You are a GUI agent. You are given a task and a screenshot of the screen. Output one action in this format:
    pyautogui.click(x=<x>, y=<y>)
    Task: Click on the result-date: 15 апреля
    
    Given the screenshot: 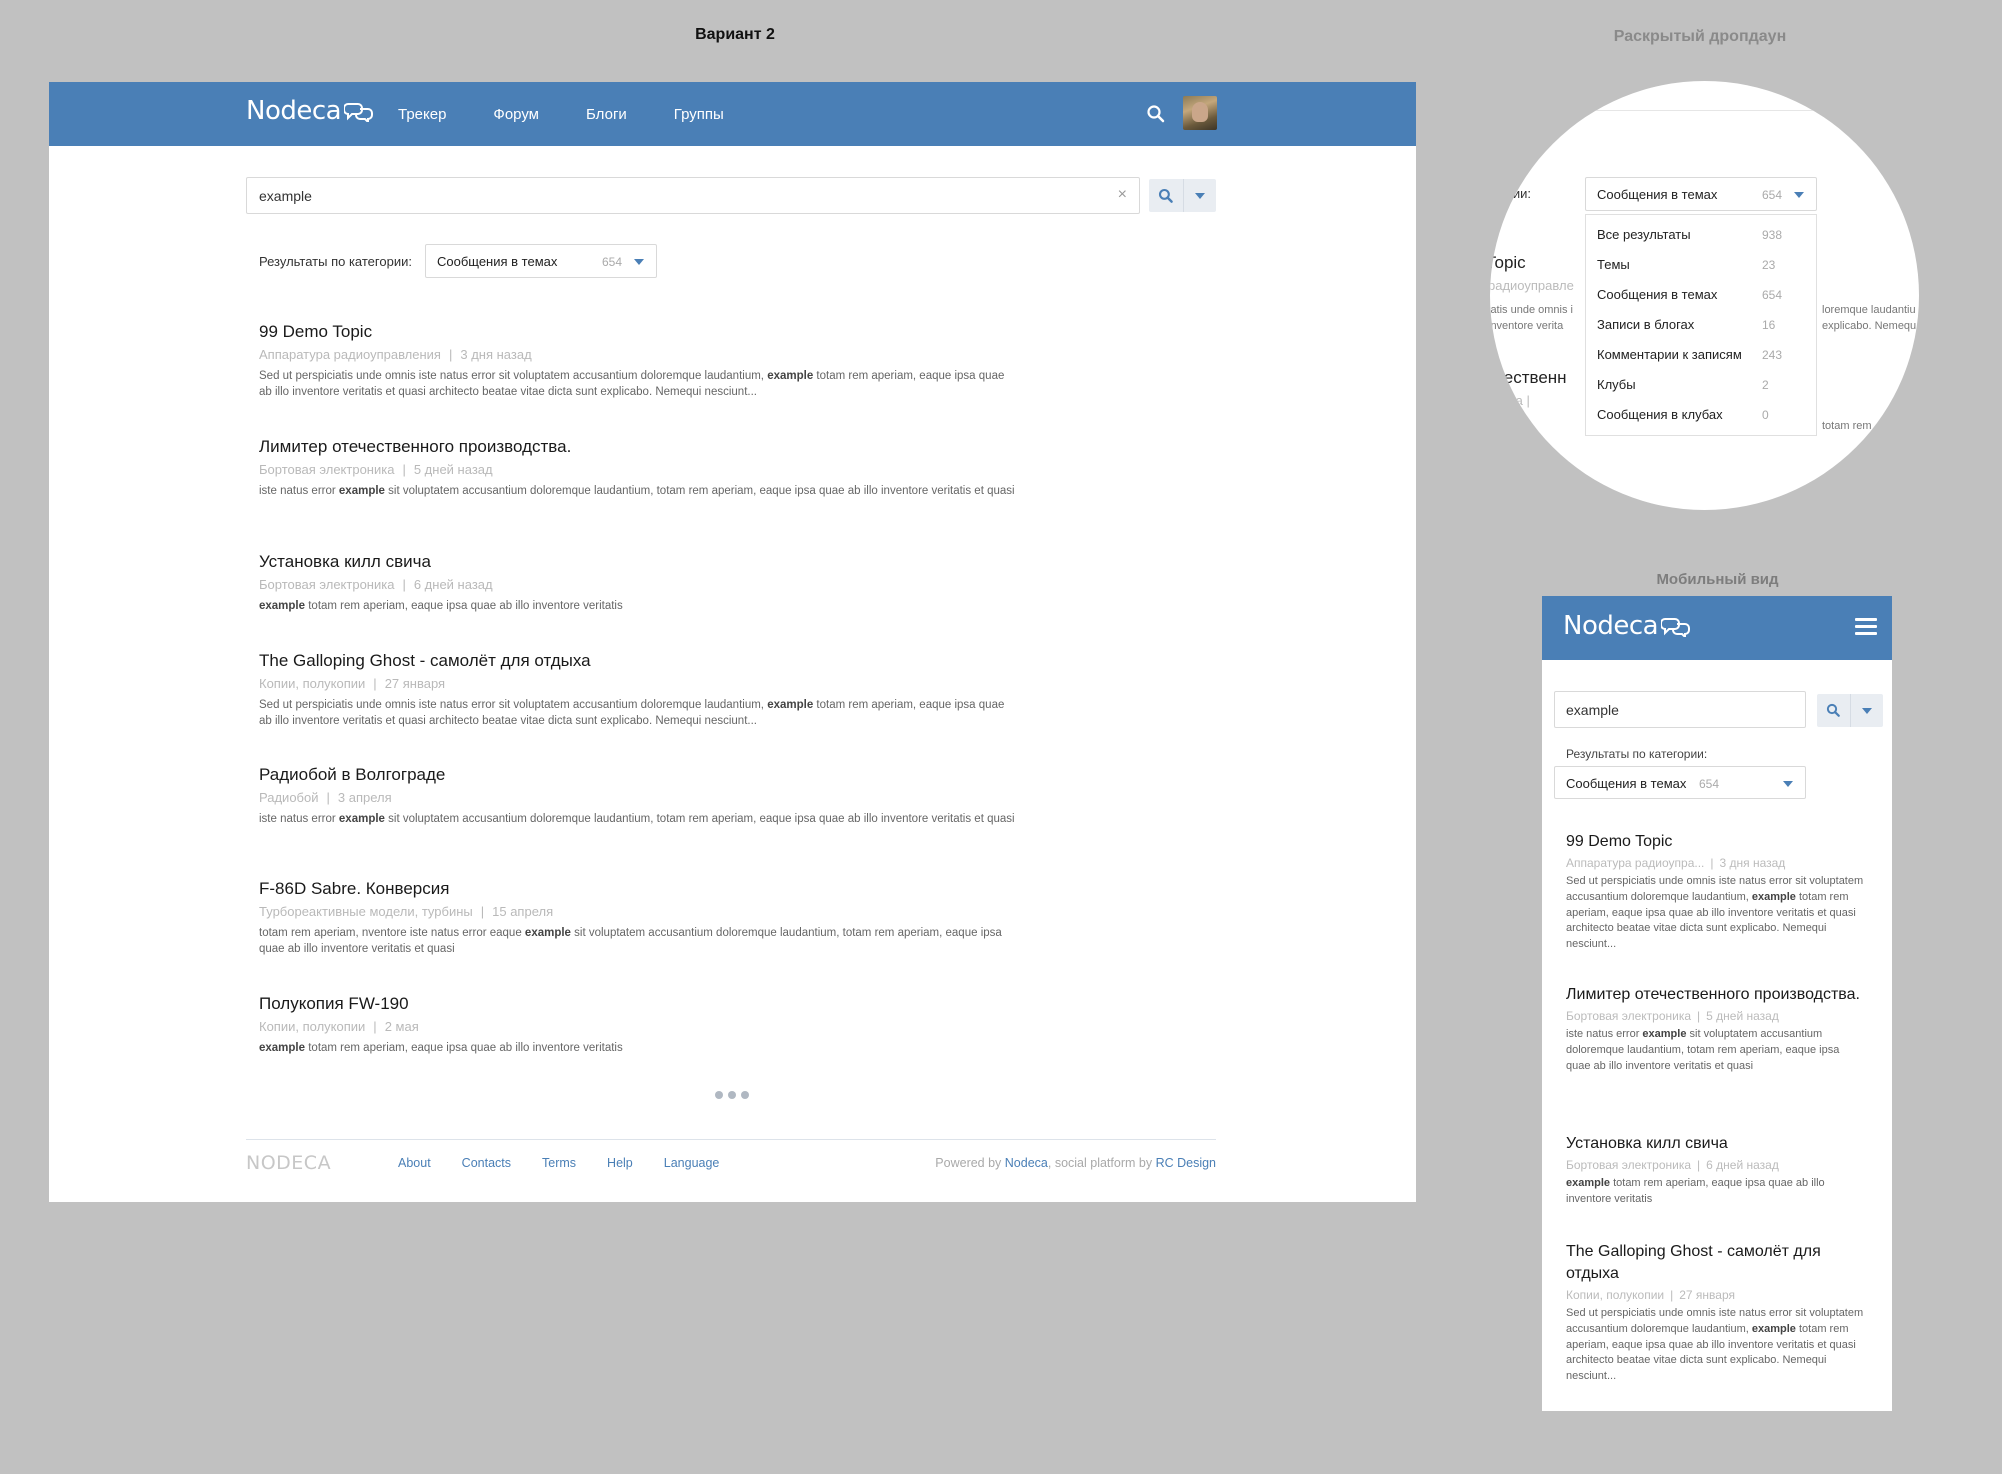 What is the action you would take?
    pyautogui.click(x=523, y=911)
    